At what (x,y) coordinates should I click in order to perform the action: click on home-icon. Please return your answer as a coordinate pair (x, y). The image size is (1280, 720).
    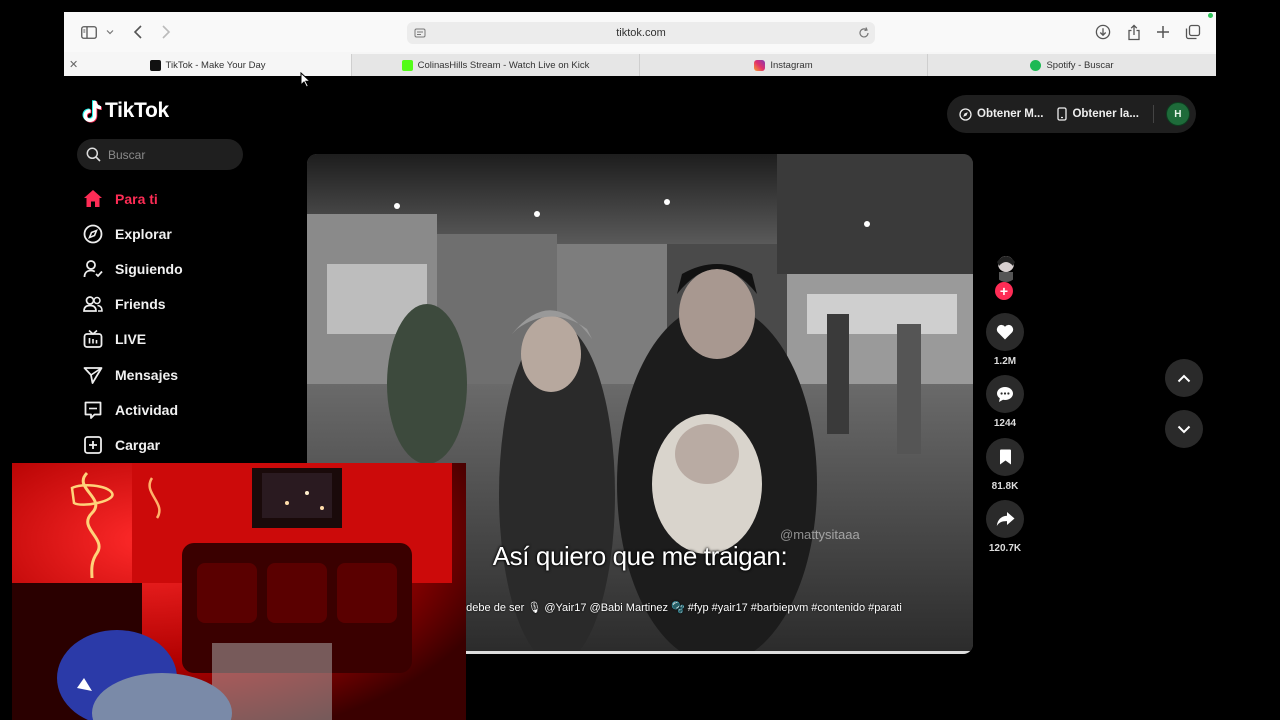
    Looking at the image, I should click on (93, 199).